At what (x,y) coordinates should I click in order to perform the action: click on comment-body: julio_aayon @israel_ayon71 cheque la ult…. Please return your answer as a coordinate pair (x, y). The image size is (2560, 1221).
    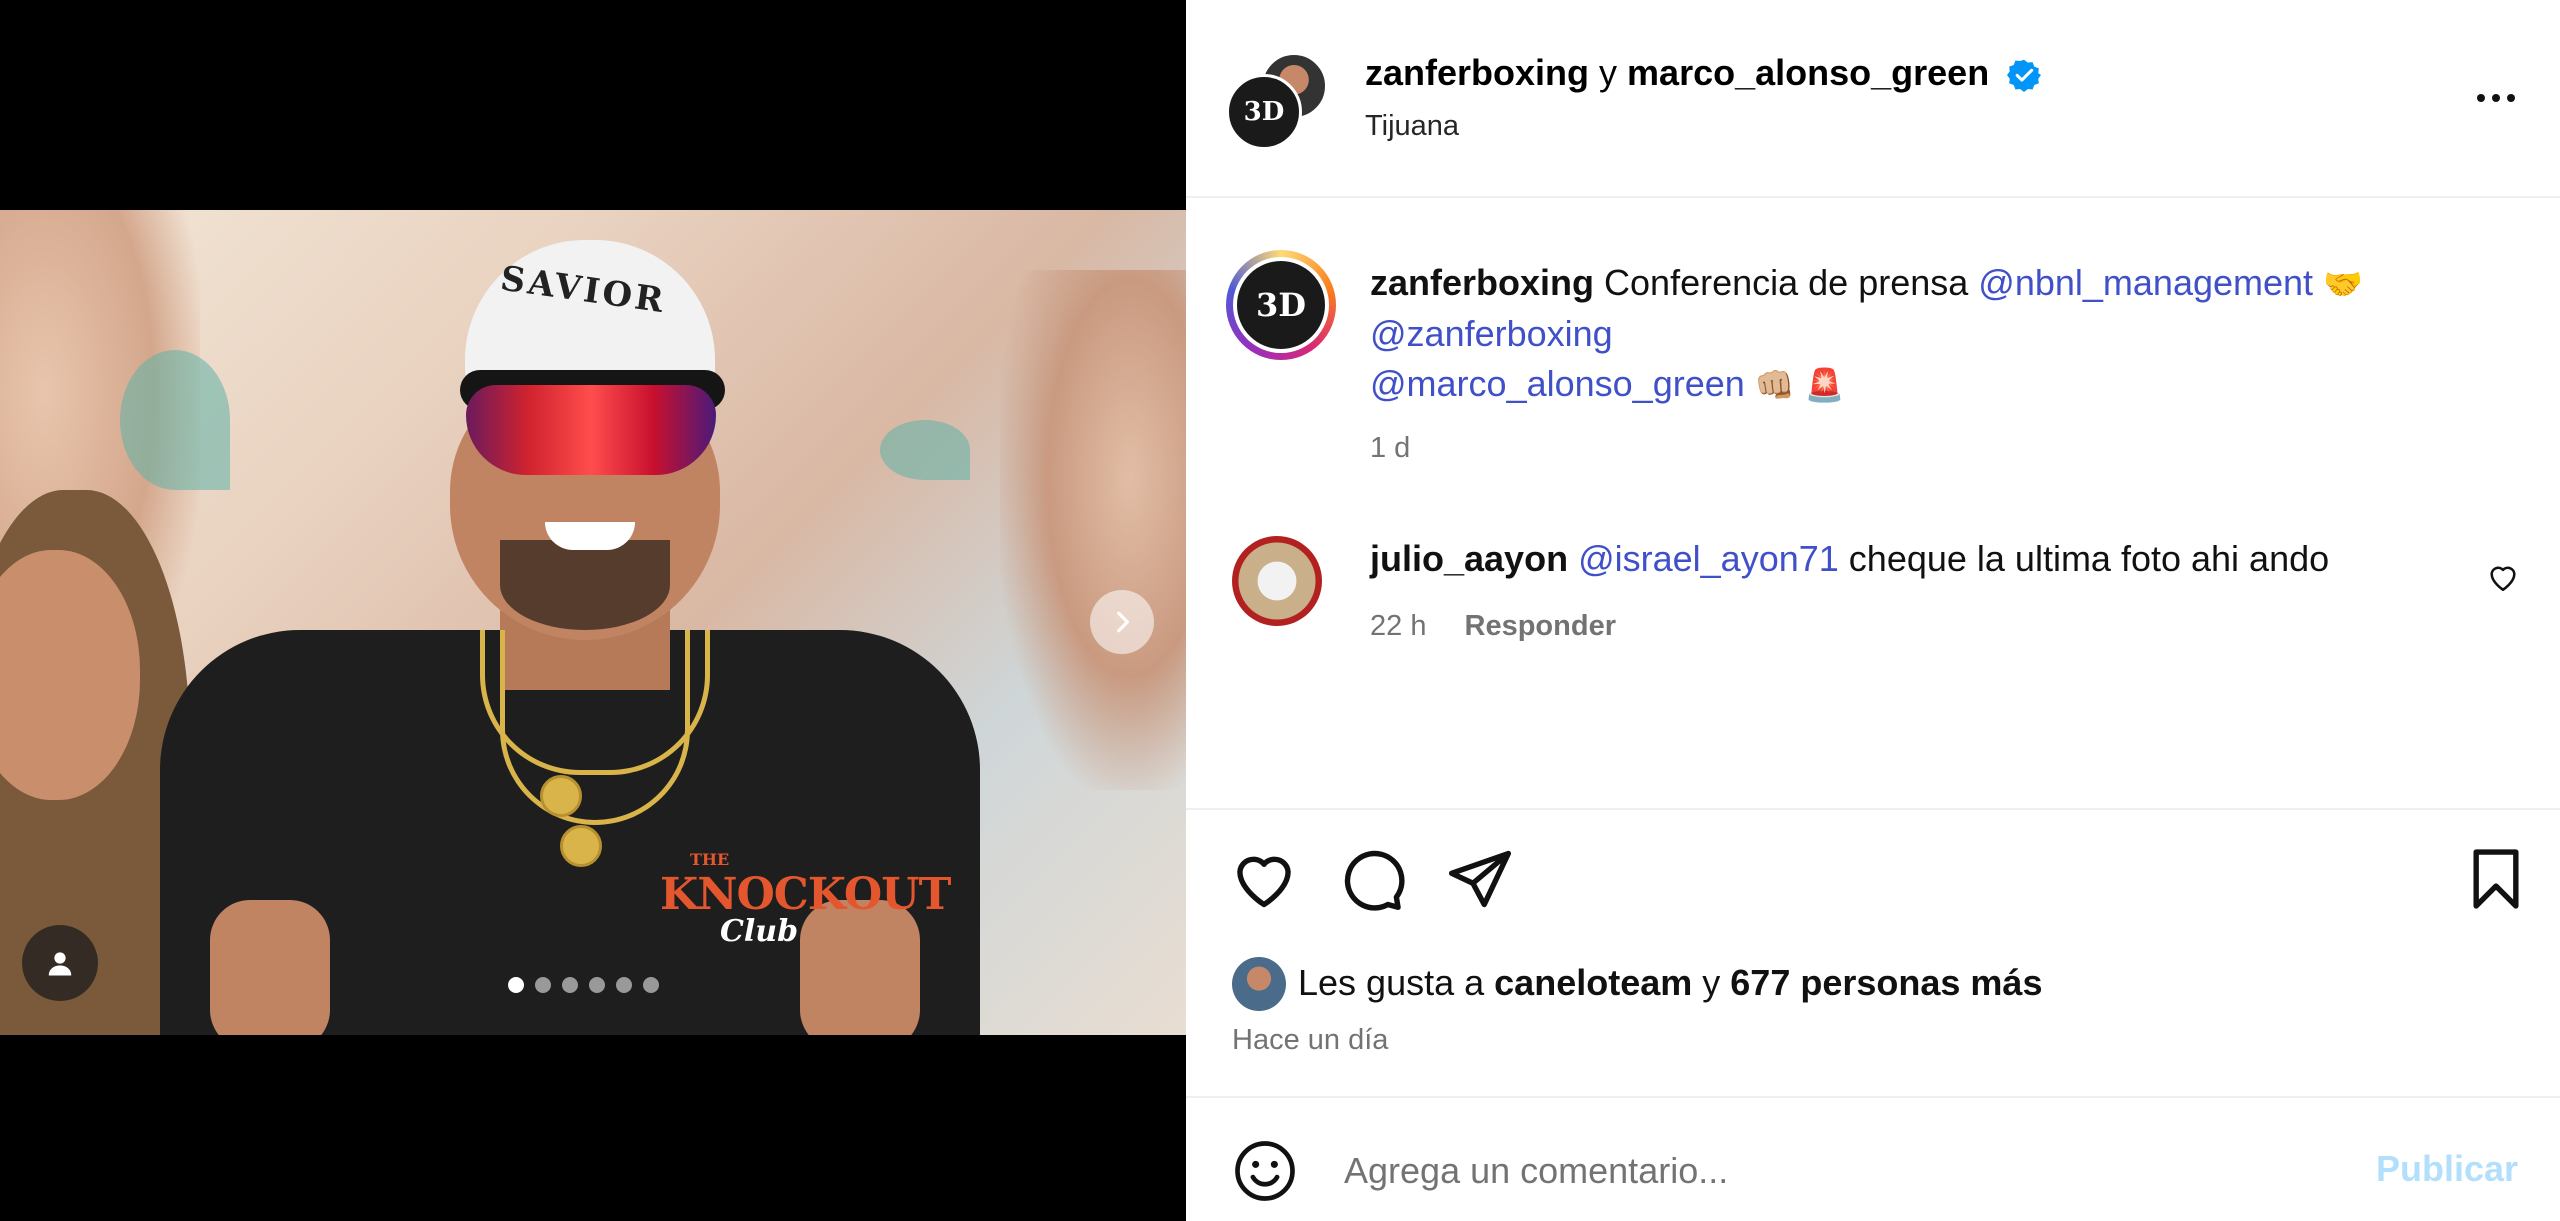
    Looking at the image, I should click on (1920, 559).